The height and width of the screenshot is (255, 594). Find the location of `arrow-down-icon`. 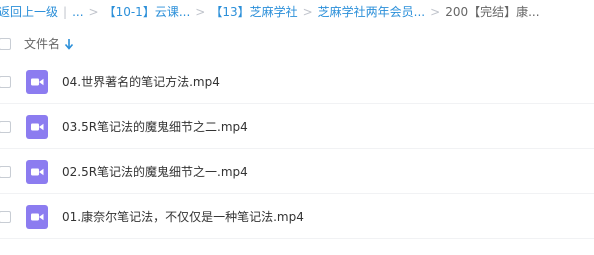

arrow-down-icon is located at coordinates (69, 44).